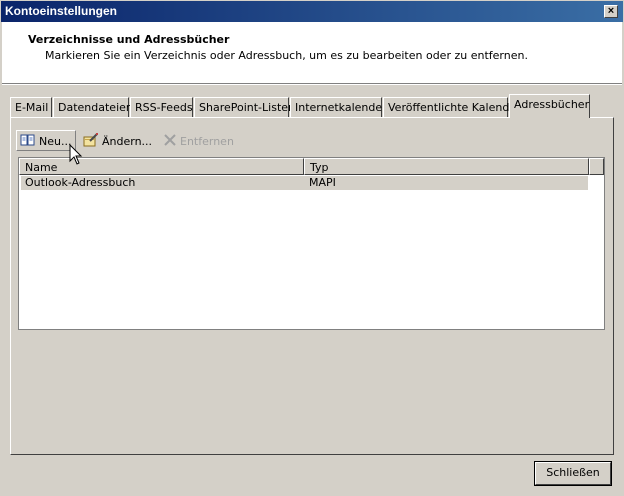 The width and height of the screenshot is (624, 496). I want to click on tab-adressbuecher: Adressbücher, so click(549, 106).